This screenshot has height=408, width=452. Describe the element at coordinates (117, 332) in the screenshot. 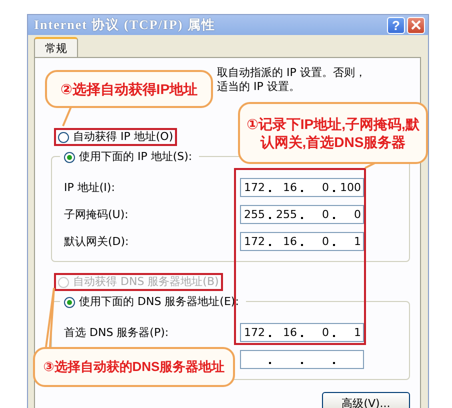

I see `field-label: 首选 DNS 服务器(P):` at that location.